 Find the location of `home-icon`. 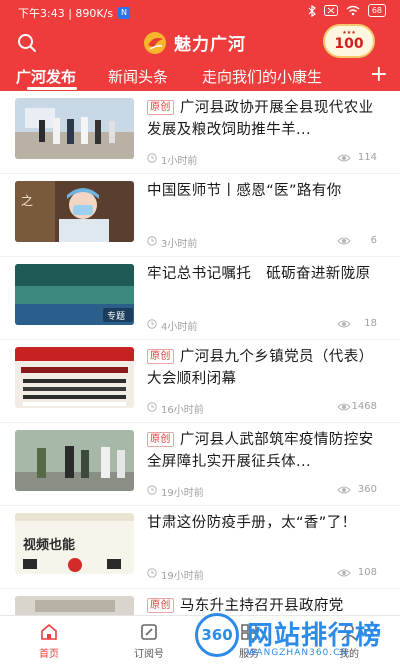

home-icon is located at coordinates (49, 631).